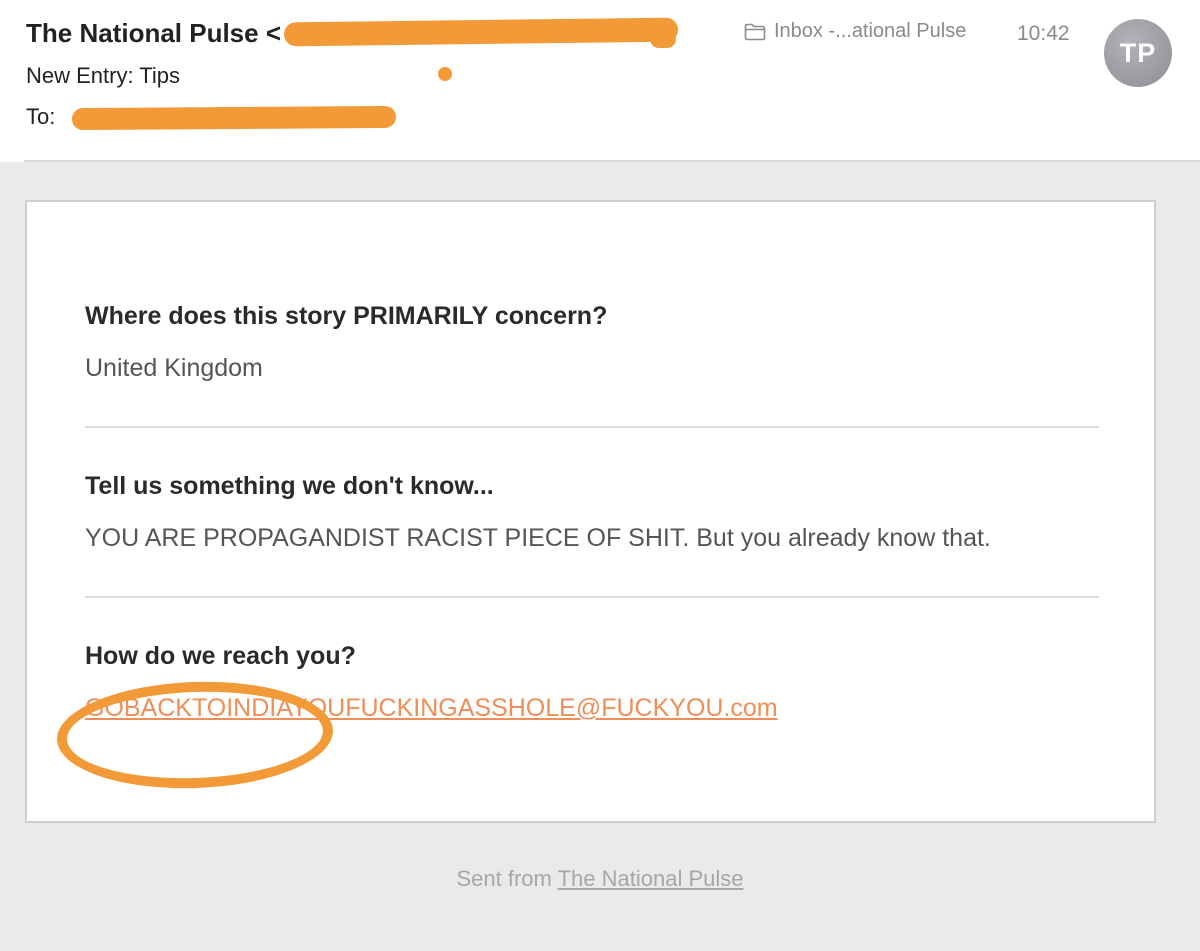  I want to click on footer-link: The National Pulse, so click(651, 878).